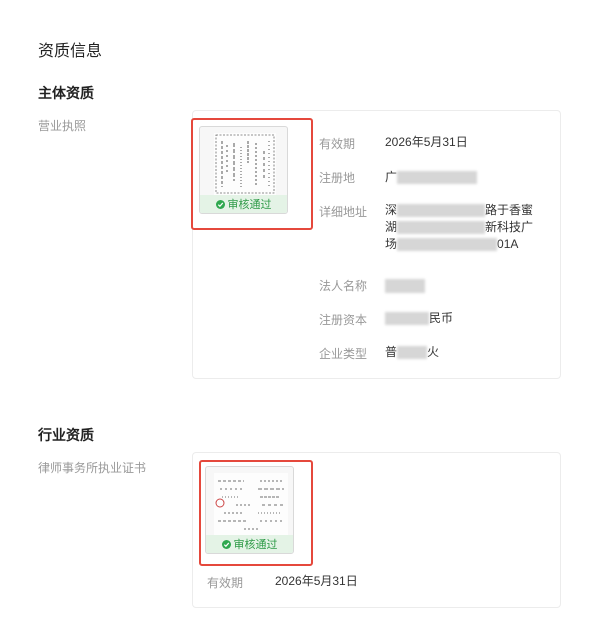  Describe the element at coordinates (426, 142) in the screenshot. I see `validity-value: 2026年5月31日` at that location.